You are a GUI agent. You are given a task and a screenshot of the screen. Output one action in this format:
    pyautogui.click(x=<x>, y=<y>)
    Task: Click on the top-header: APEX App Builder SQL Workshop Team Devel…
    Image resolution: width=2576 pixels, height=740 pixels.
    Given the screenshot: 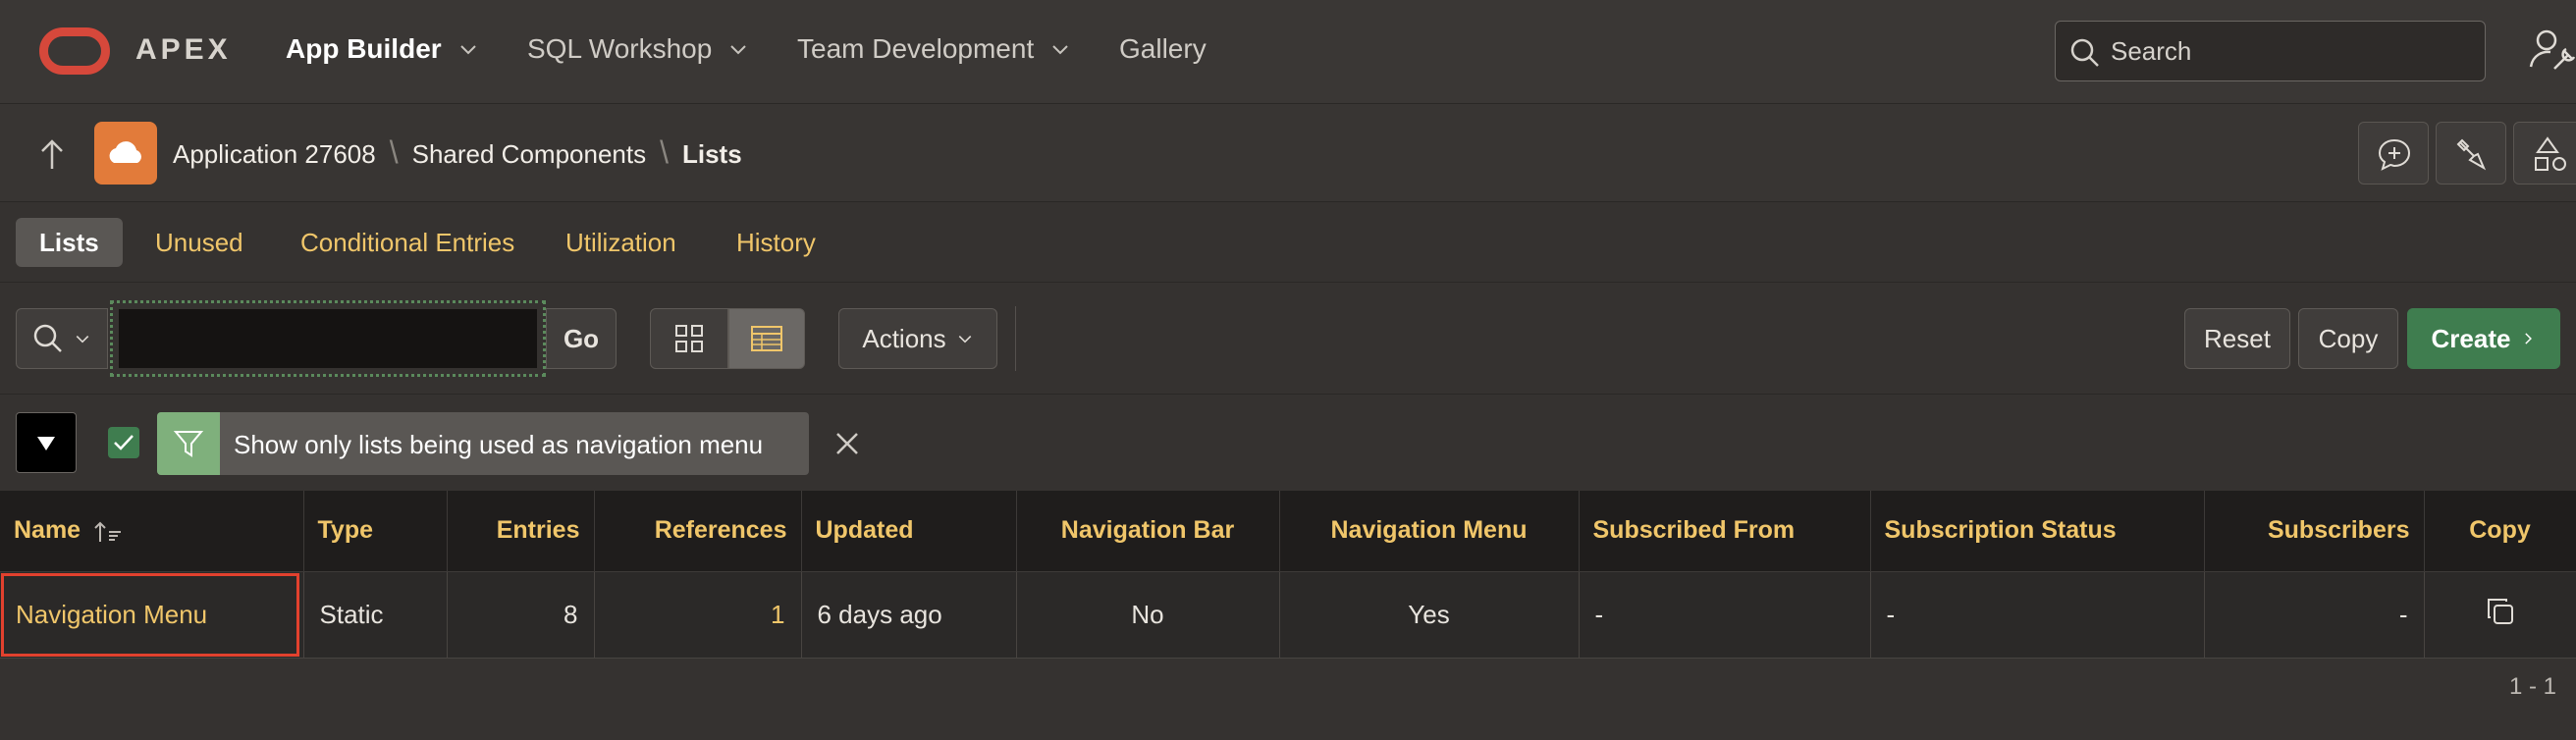 What is the action you would take?
    pyautogui.click(x=1288, y=52)
    